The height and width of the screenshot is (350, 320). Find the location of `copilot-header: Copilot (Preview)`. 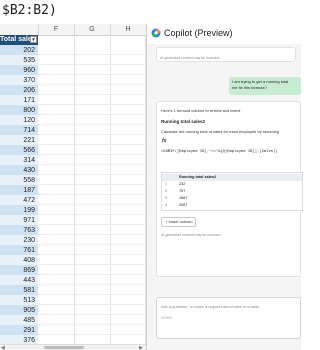

copilot-header: Copilot (Preview) is located at coordinates (224, 34).